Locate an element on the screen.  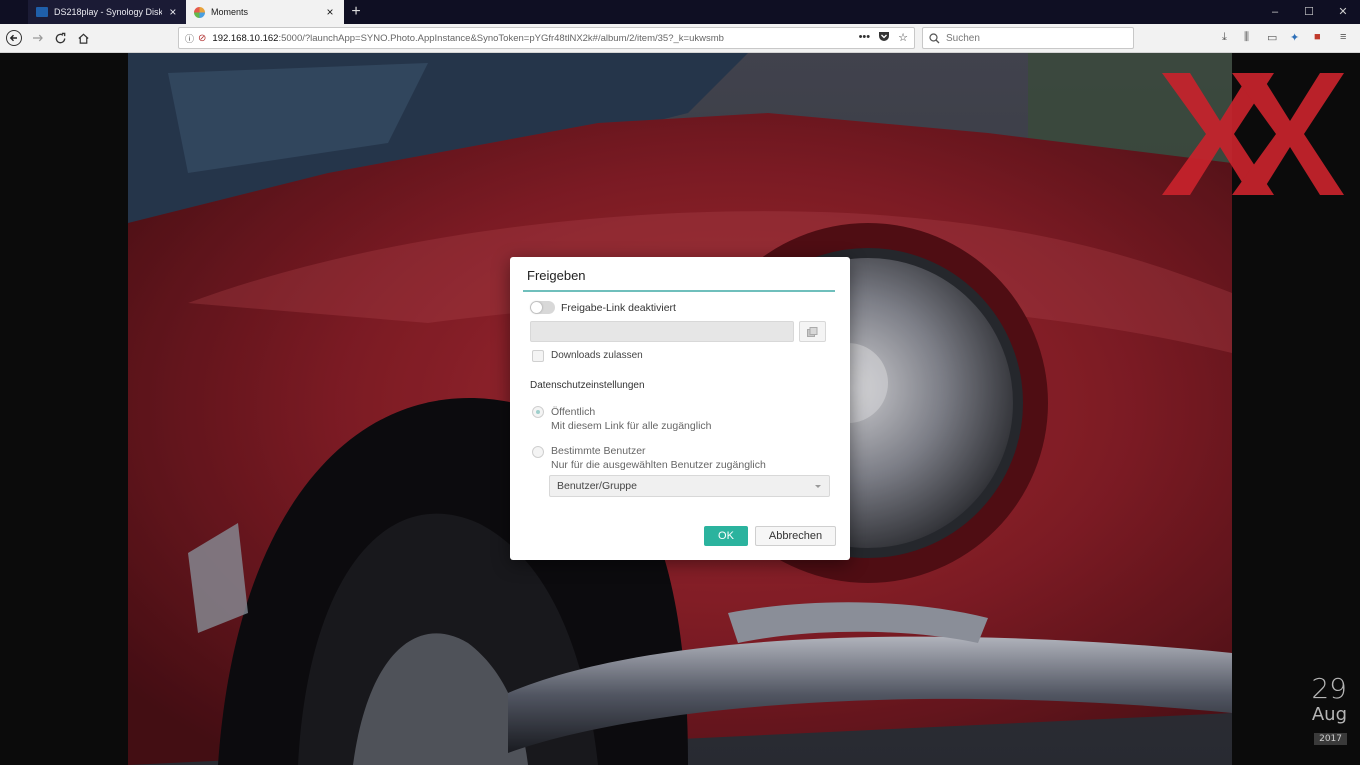
home-icon is located at coordinates (83, 38).